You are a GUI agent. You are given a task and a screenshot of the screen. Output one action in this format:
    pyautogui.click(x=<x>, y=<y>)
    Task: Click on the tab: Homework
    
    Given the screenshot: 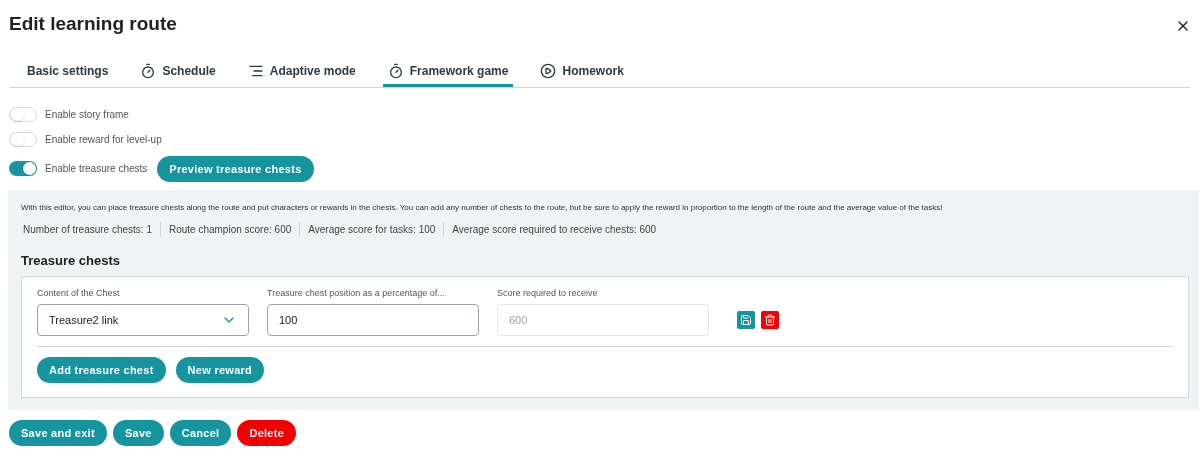 What is the action you would take?
    pyautogui.click(x=582, y=74)
    